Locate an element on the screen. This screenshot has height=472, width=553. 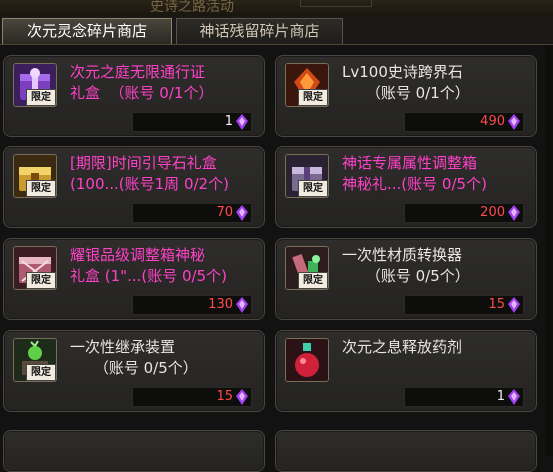
price-box: 130 is located at coordinates (192, 305).